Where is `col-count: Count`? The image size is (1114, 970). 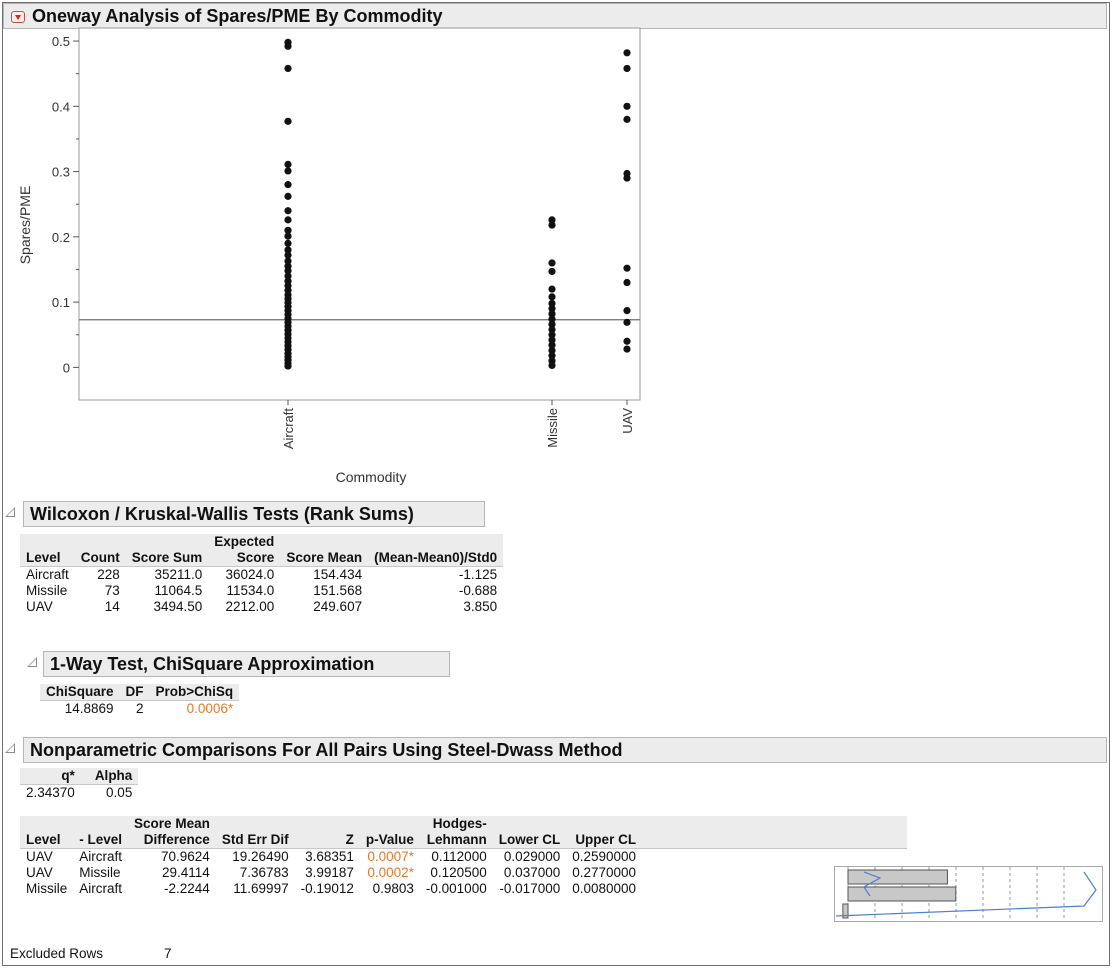
col-count: Count is located at coordinates (100, 550).